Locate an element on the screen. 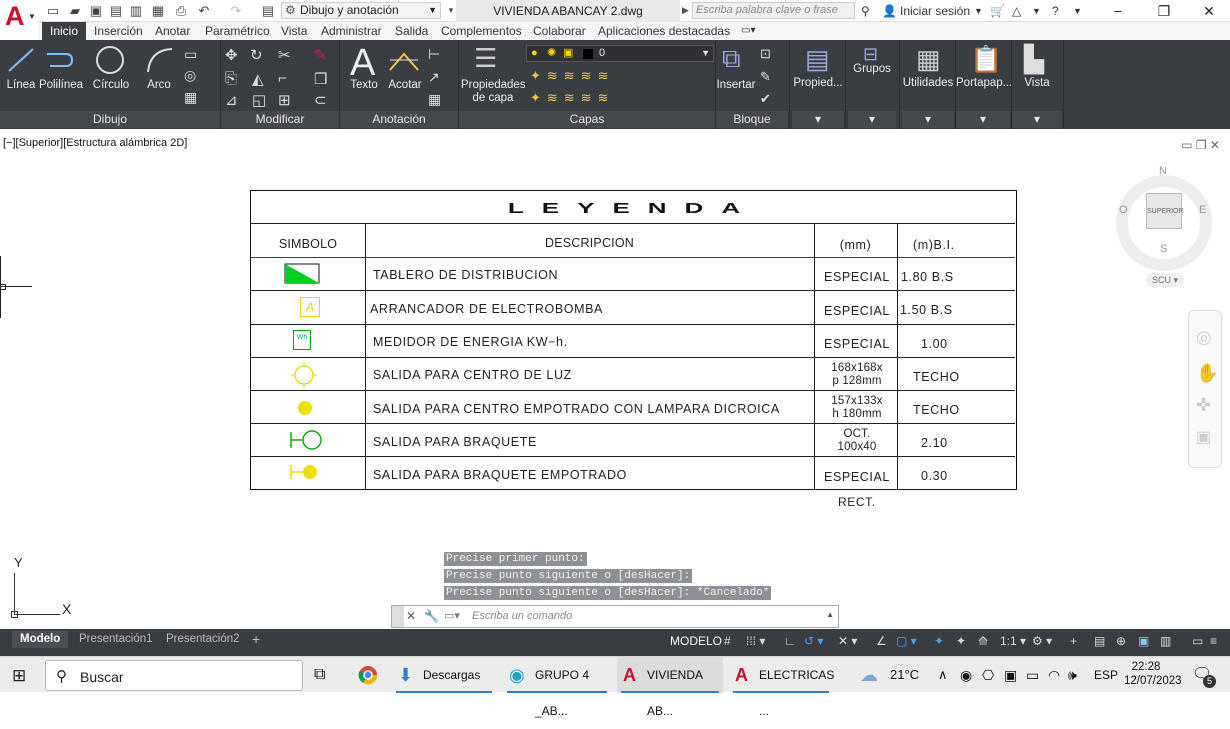 The image size is (1230, 729). command-history-toggle-icon: ▲ is located at coordinates (830, 614).